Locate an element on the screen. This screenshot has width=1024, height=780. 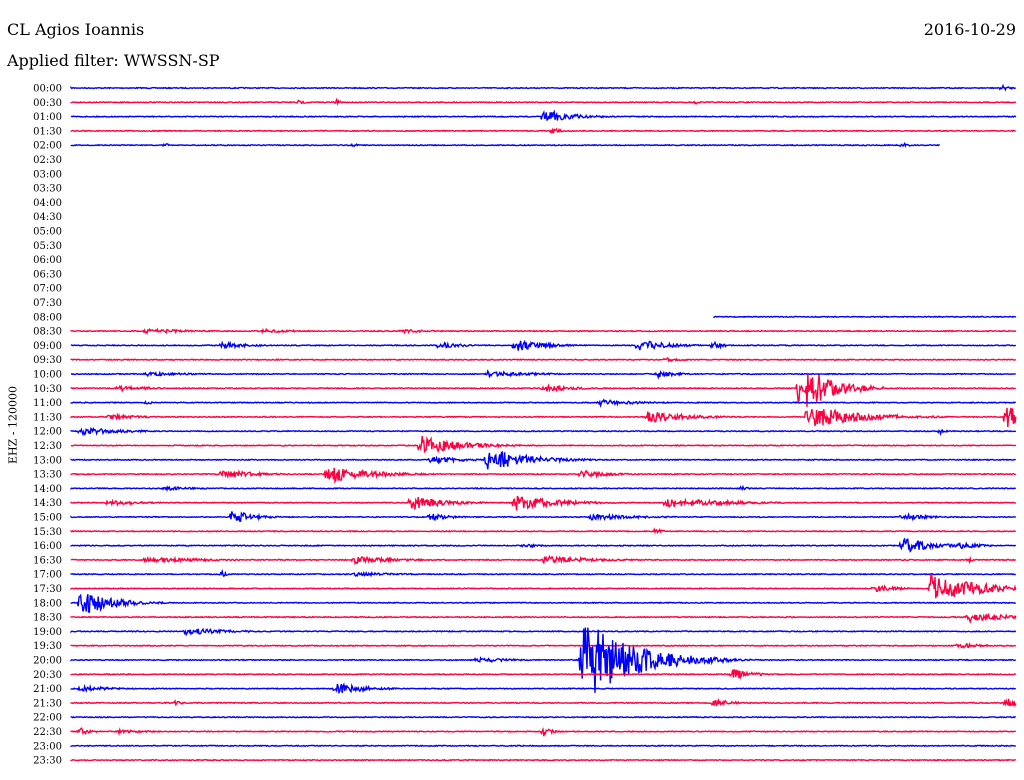
row-time-label: 02:30 is located at coordinates (47, 160).